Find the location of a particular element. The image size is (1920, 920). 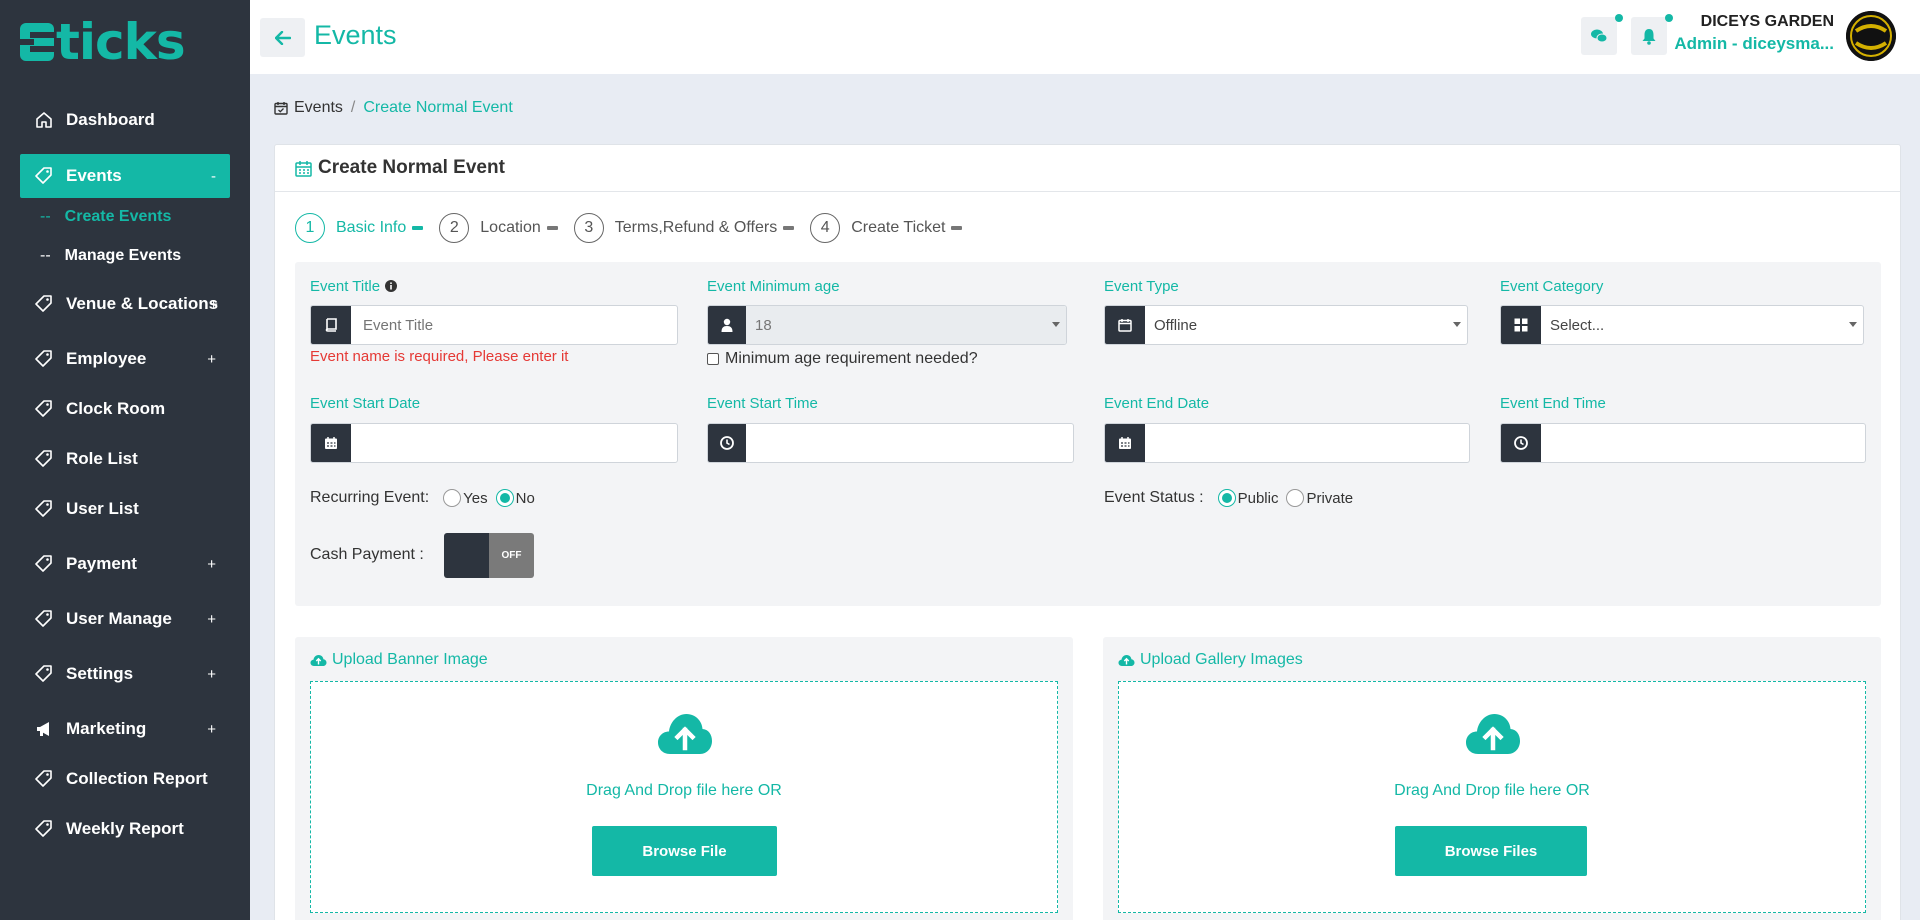

event-title-label: Event Title is located at coordinates (345, 286).